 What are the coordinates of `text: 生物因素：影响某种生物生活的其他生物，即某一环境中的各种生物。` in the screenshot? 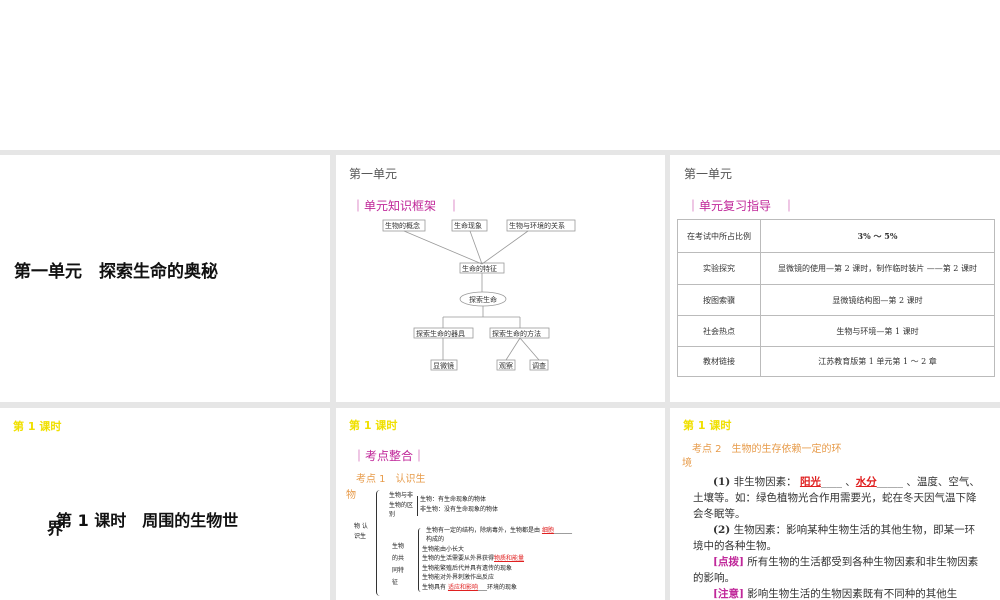 It's located at (834, 538).